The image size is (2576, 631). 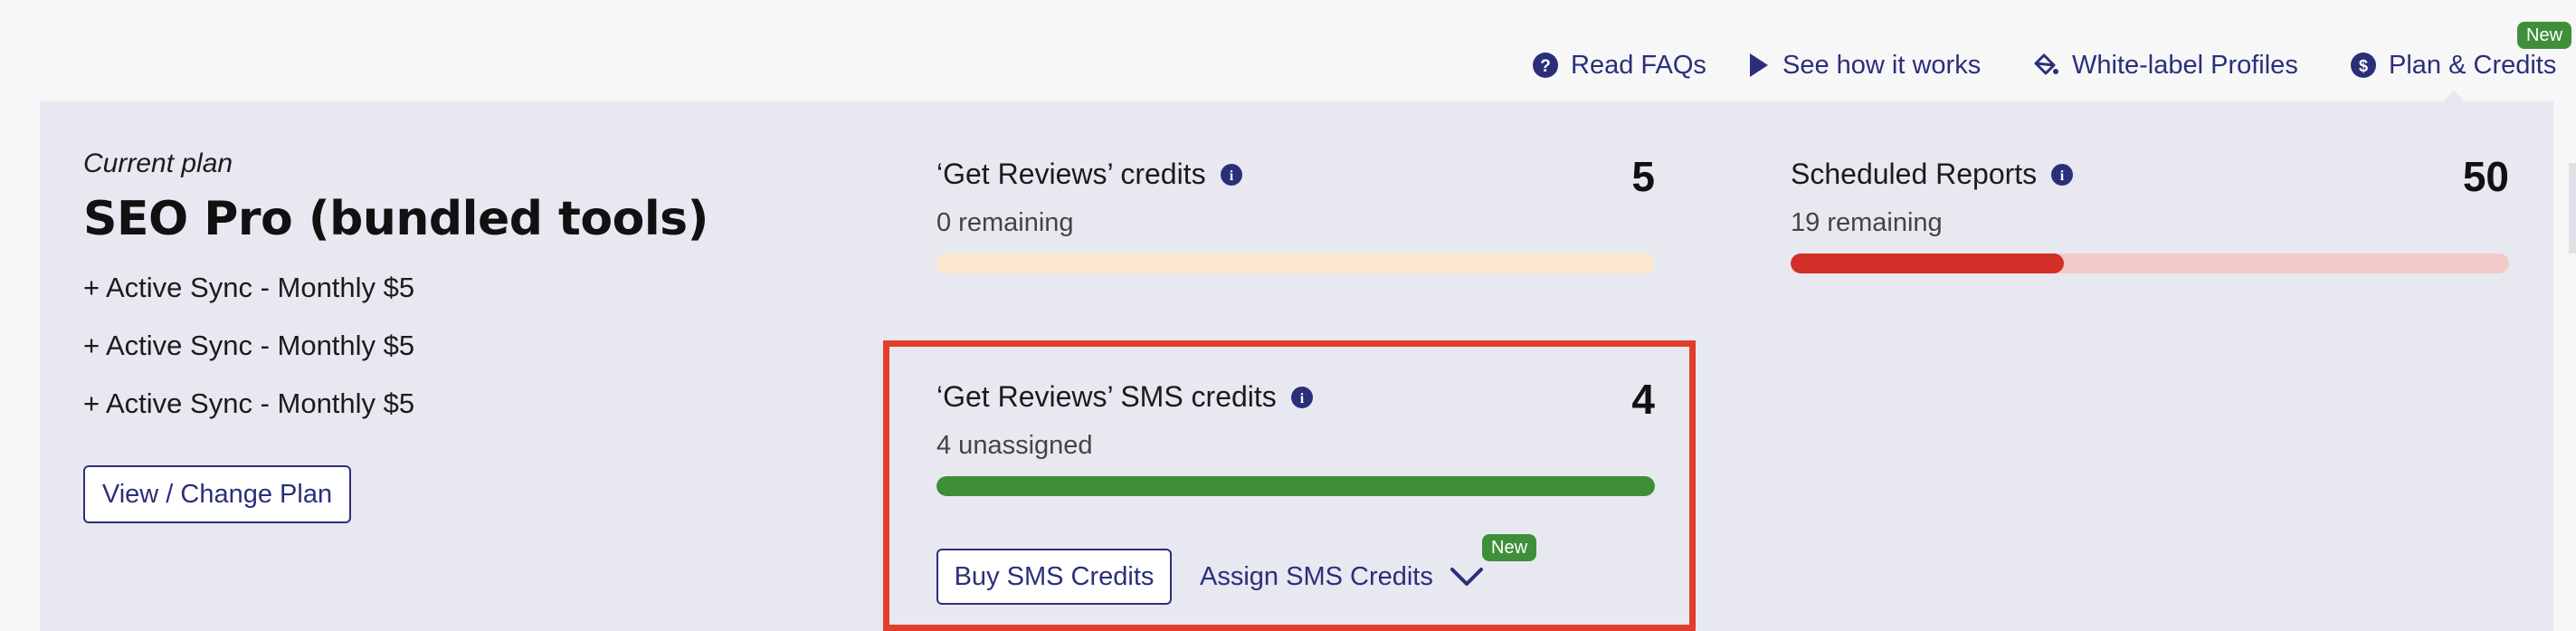 I want to click on reviews-credits-title-row: ‘Get Reviews’ credits i, so click(x=1089, y=174).